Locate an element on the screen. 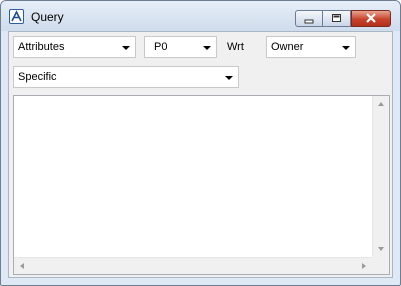  vertical-scrollbar is located at coordinates (380, 176).